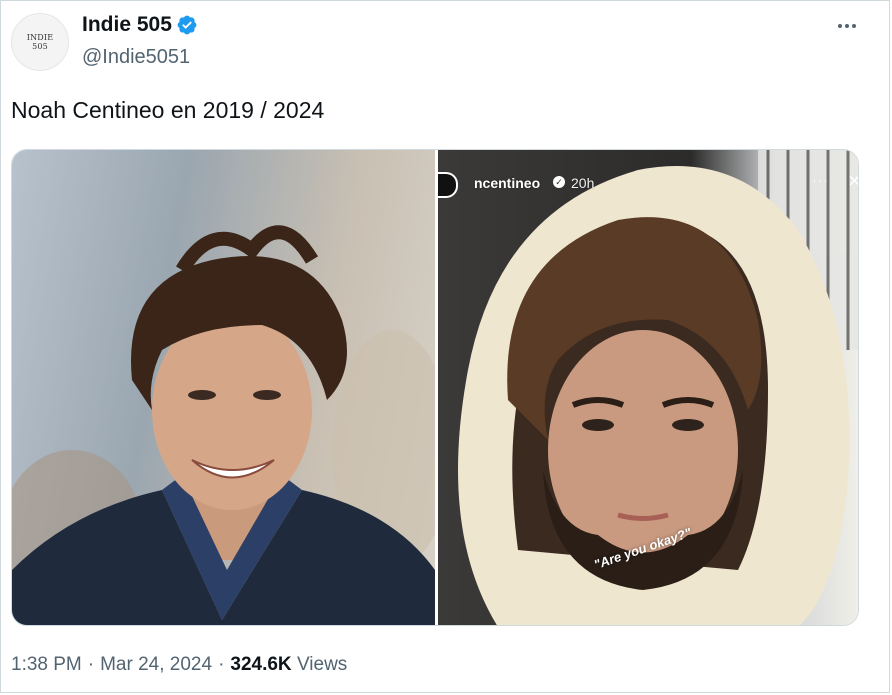 This screenshot has width=892, height=695. I want to click on tweet-meta: 1:38 PM · Mar 24, 2024 · 324.6K Views, so click(179, 665).